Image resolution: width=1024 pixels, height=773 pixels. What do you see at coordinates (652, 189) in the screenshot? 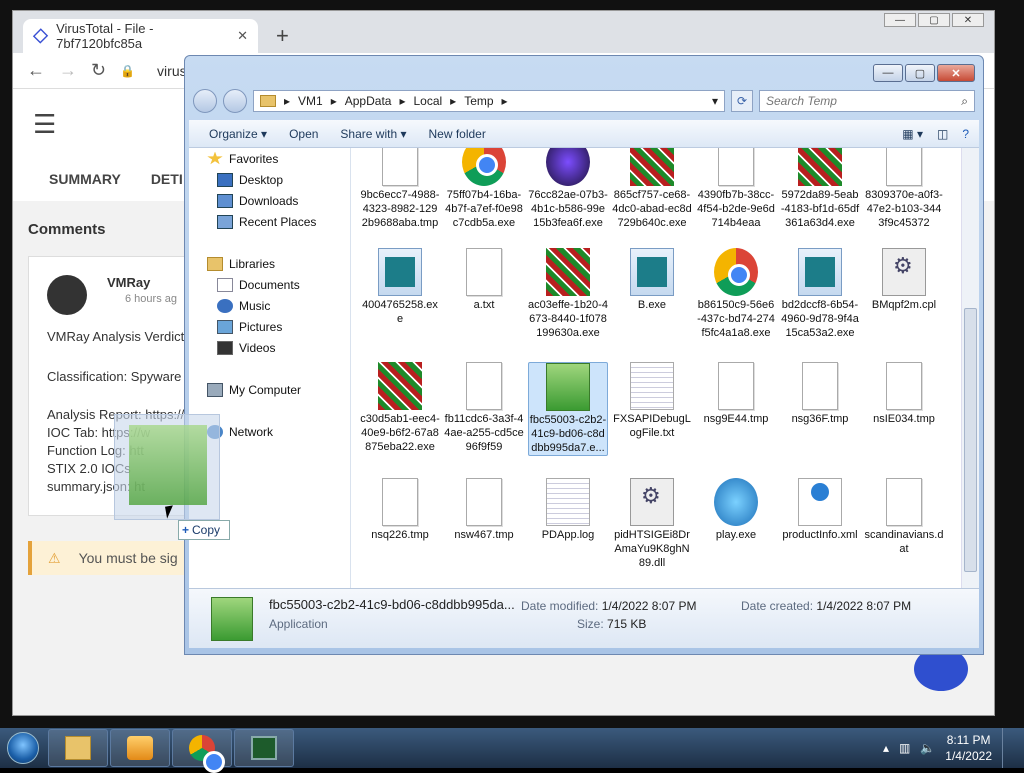
I see `file-item: 865cf757-ce68-4dc0-abad-ec8d729b640c.exe` at bounding box center [652, 189].